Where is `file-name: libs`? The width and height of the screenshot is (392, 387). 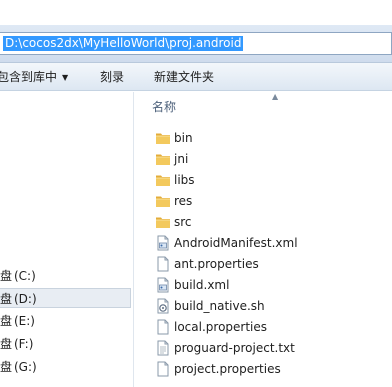
file-name: libs is located at coordinates (184, 180).